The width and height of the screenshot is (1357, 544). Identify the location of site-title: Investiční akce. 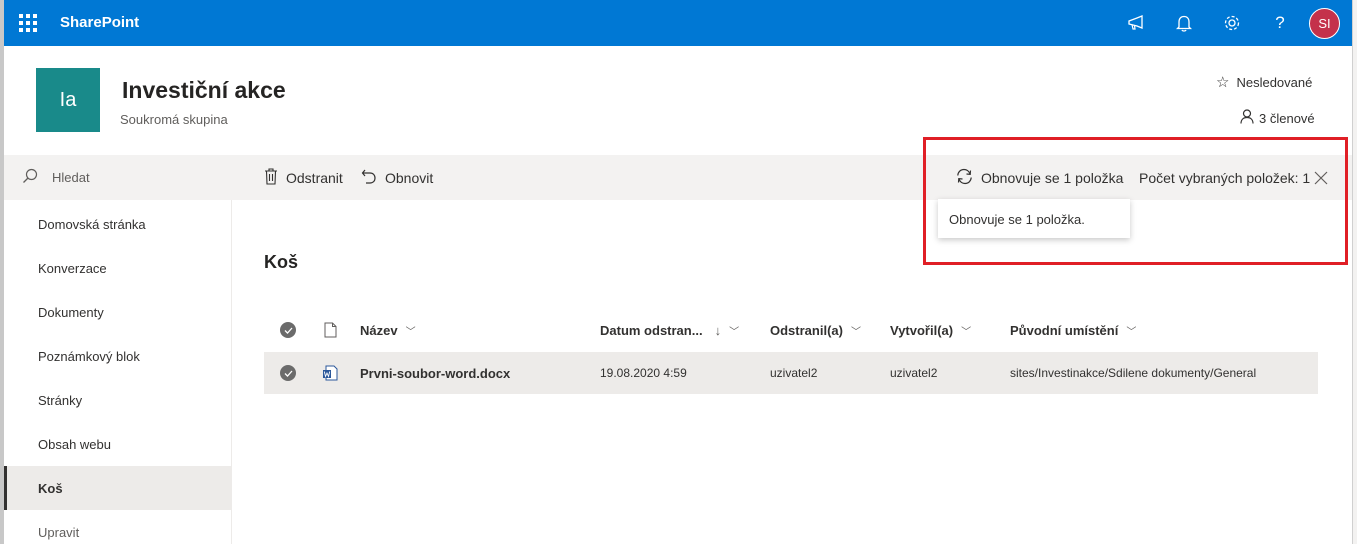
(204, 90).